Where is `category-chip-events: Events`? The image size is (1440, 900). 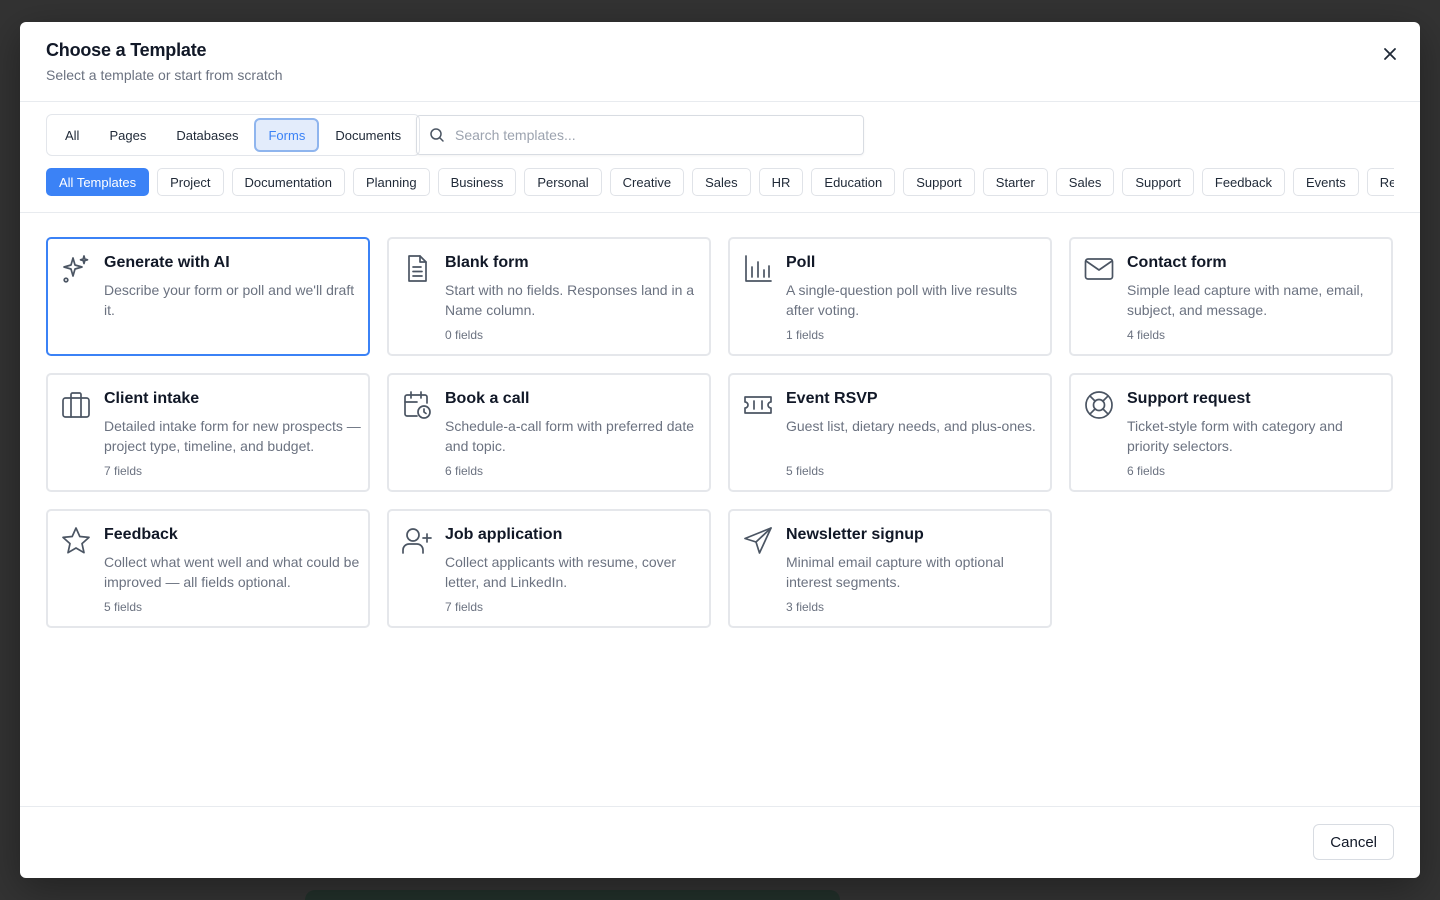
category-chip-events: Events is located at coordinates (1325, 182).